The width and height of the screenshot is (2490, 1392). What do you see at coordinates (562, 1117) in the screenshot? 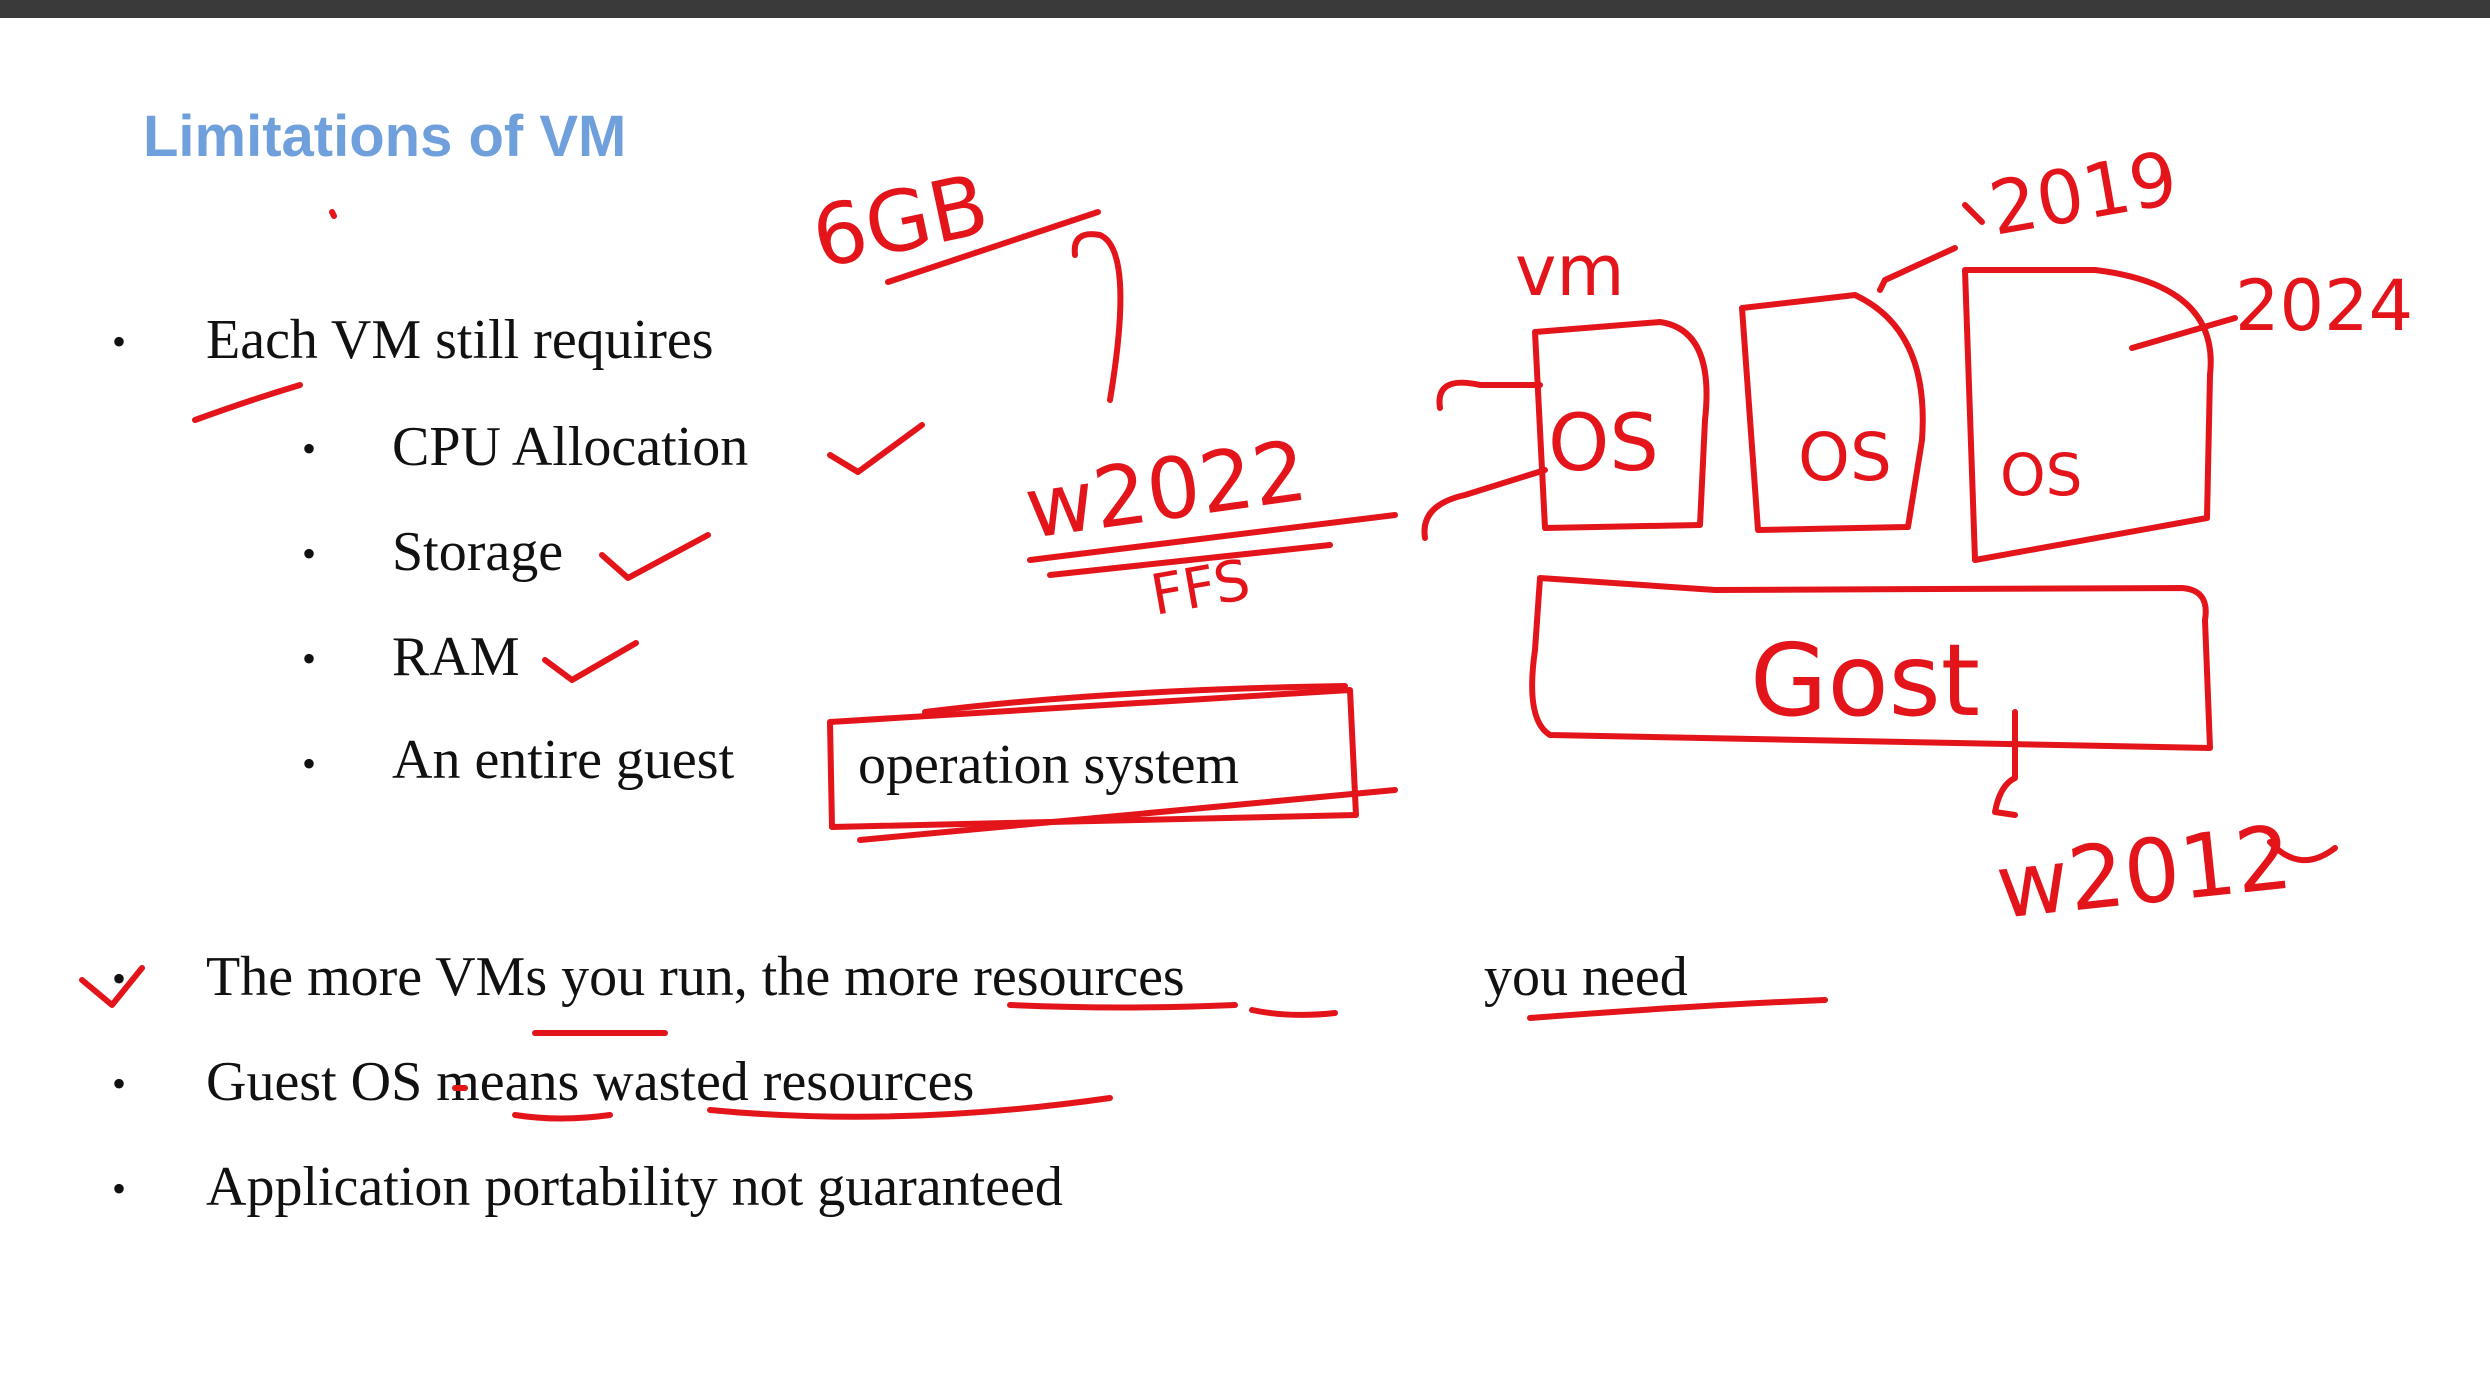
I see `means-underline` at bounding box center [562, 1117].